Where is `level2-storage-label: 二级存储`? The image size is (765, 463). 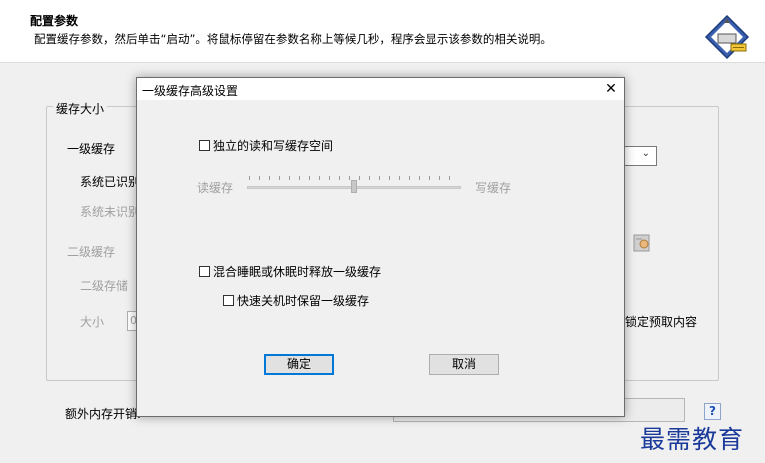 level2-storage-label: 二级存储 is located at coordinates (104, 286).